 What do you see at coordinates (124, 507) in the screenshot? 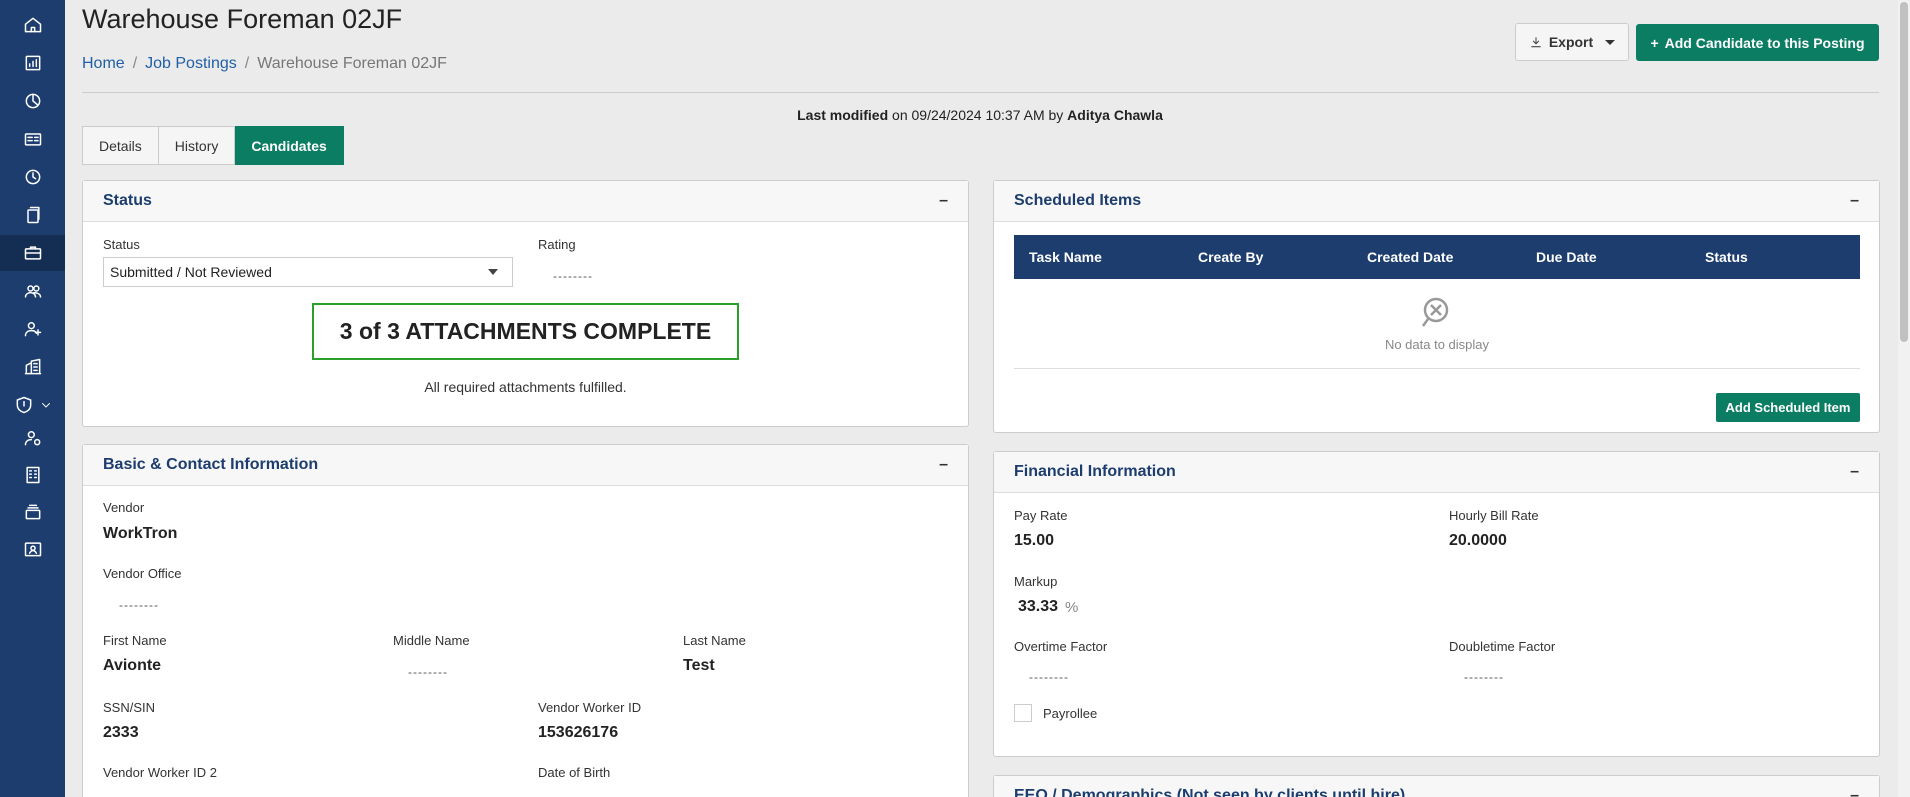
I see `vendor-label: Vendor` at bounding box center [124, 507].